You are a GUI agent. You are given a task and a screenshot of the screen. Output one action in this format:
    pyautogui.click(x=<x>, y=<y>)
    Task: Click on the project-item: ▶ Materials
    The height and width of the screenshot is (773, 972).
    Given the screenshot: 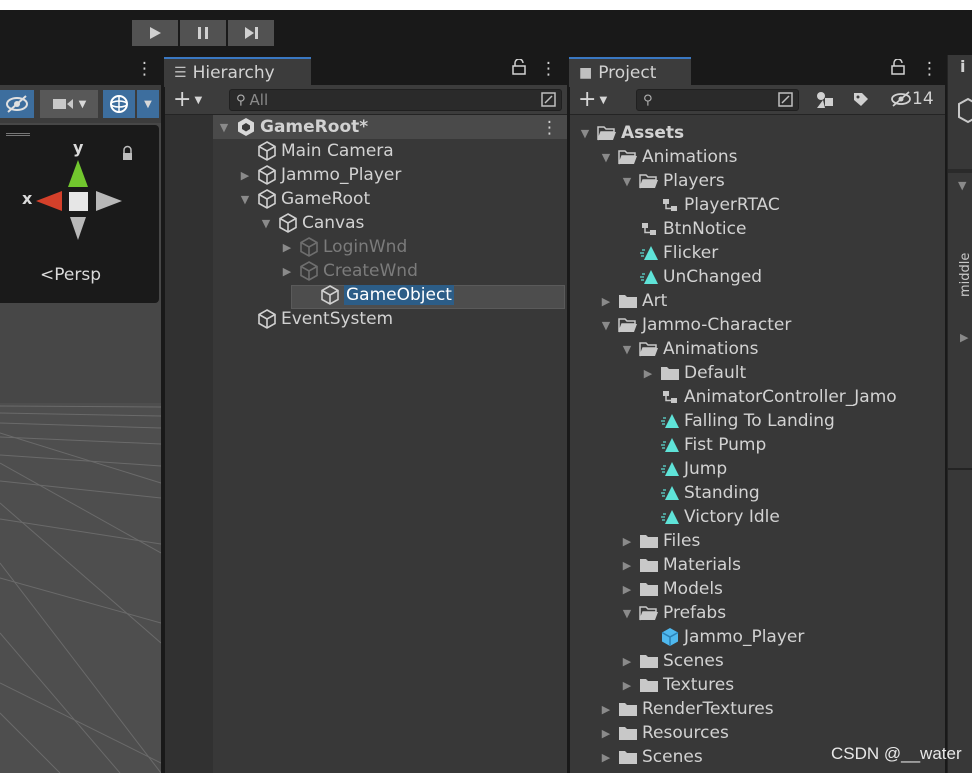 What is the action you would take?
    pyautogui.click(x=680, y=565)
    